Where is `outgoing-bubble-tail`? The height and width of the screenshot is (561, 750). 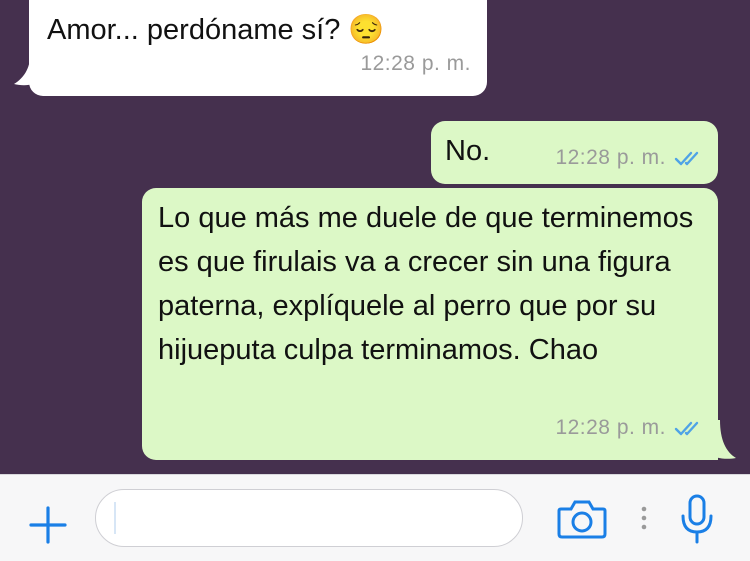 outgoing-bubble-tail is located at coordinates (722, 439).